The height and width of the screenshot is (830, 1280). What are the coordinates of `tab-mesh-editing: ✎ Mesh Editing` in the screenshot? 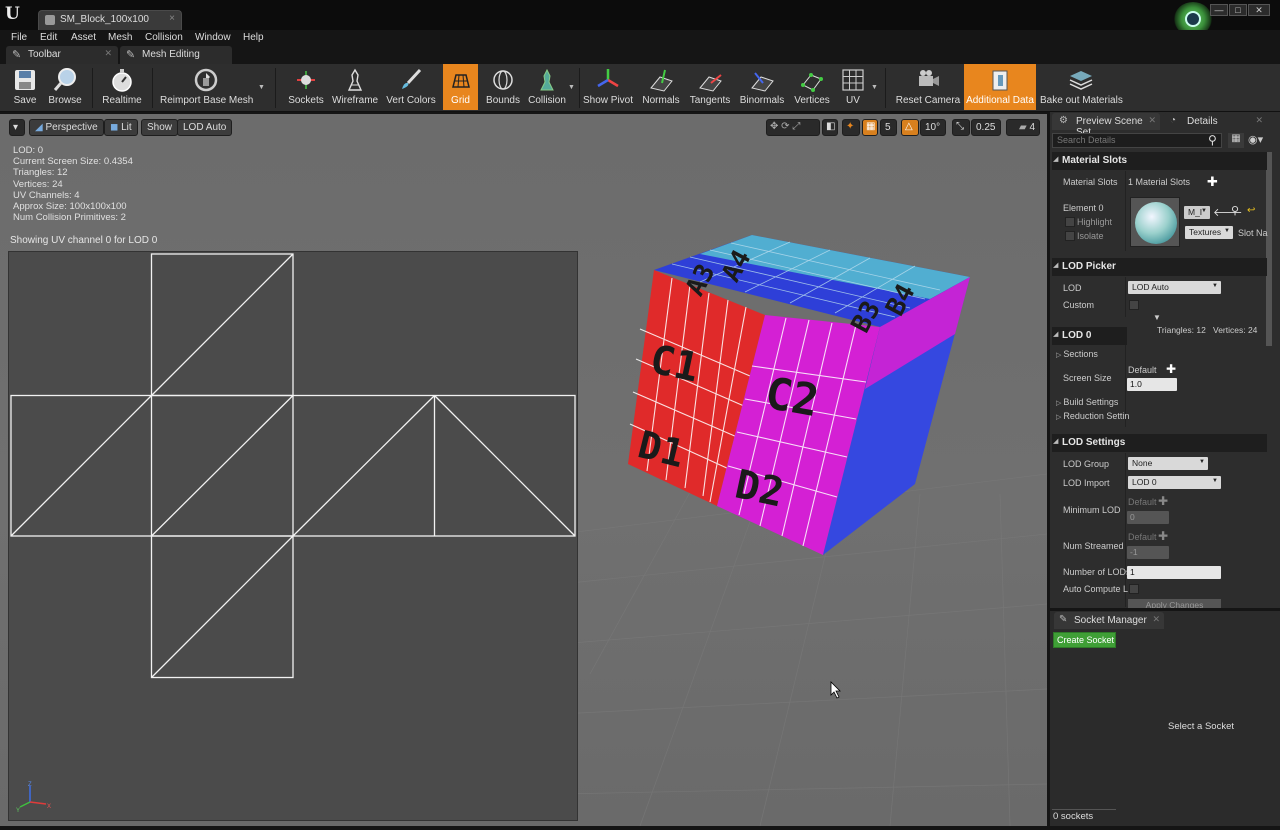 It's located at (176, 55).